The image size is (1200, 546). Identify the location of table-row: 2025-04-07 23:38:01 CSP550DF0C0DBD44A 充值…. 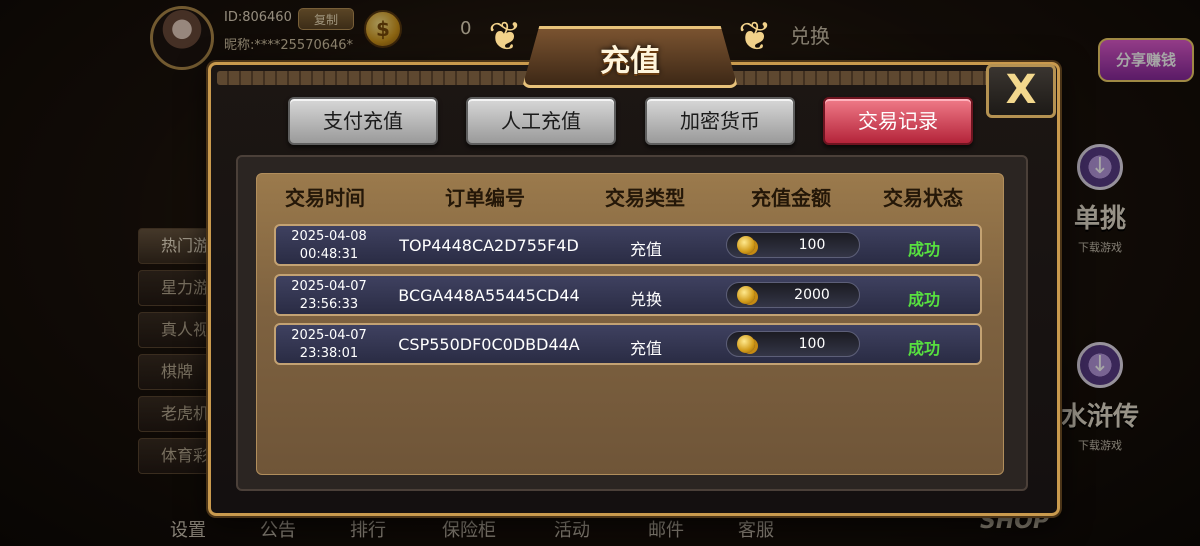
(628, 344).